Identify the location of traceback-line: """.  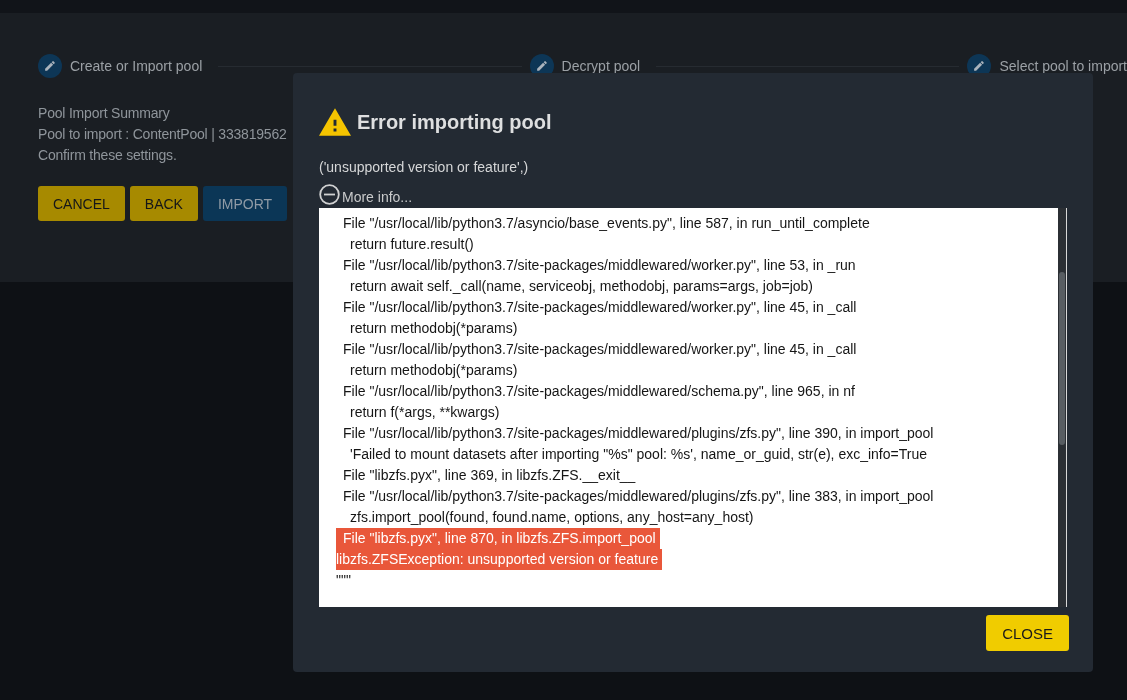
(344, 580).